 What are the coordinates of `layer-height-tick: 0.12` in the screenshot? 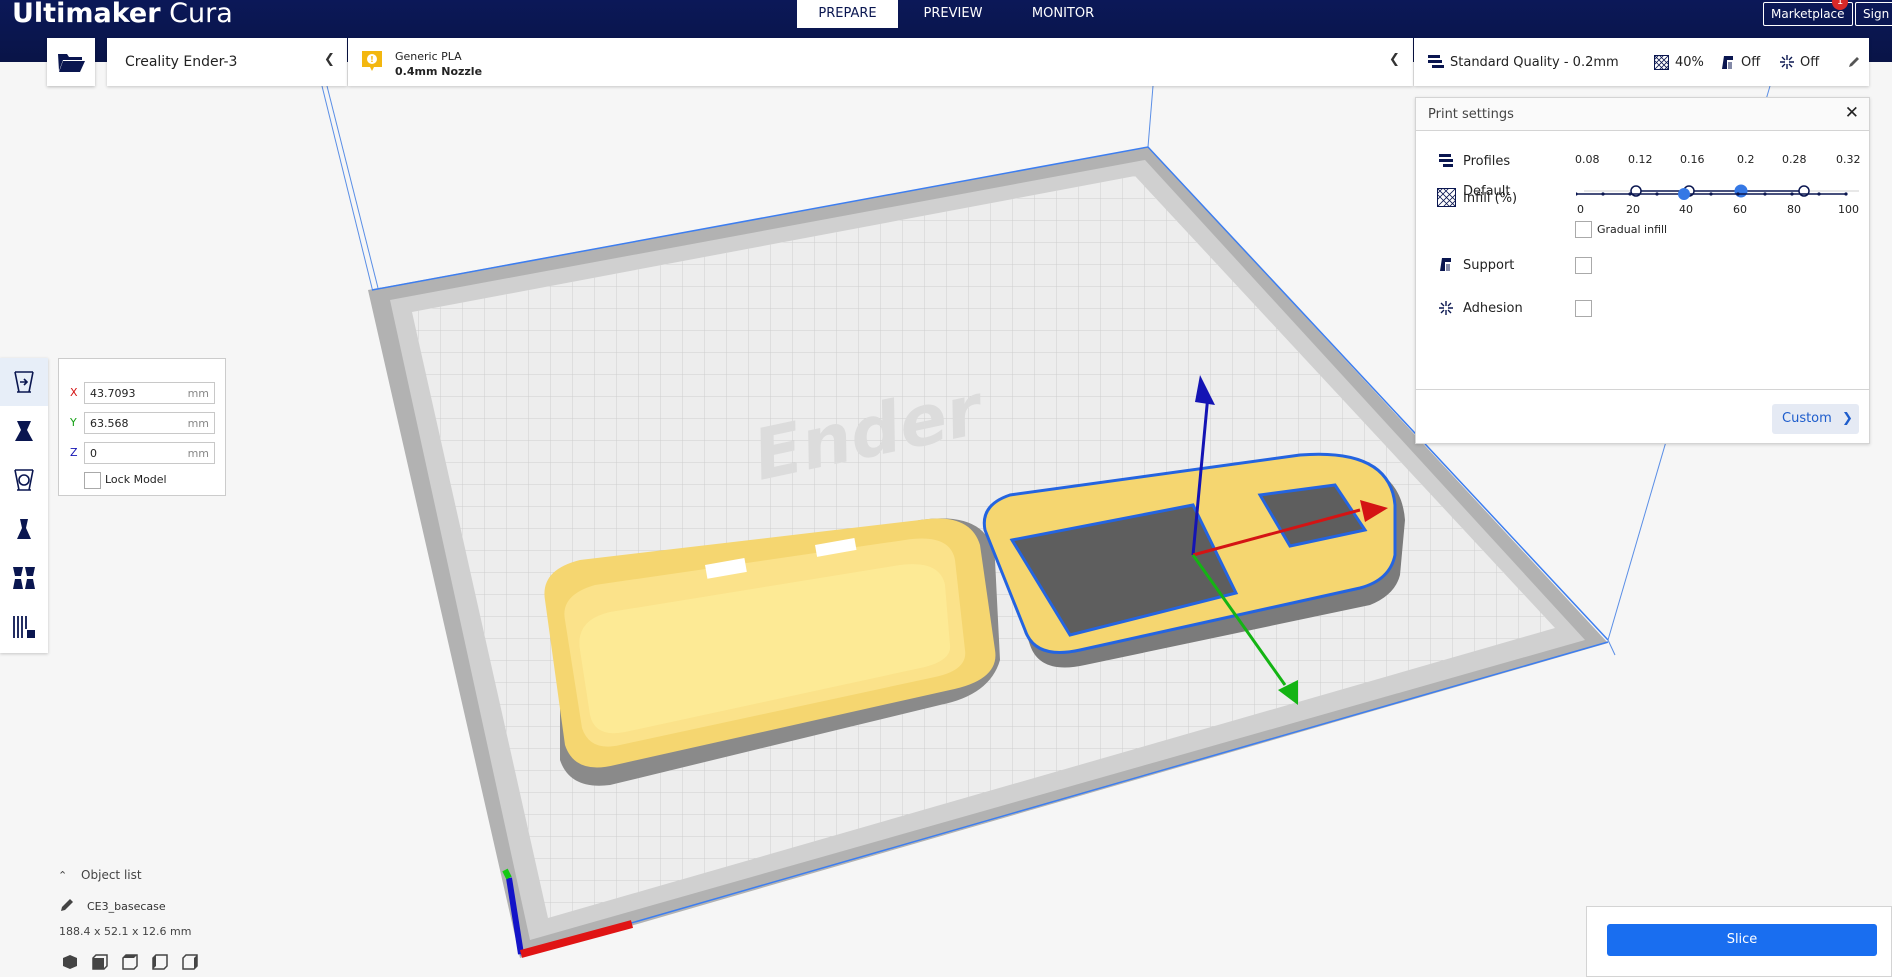 It's located at (1640, 159).